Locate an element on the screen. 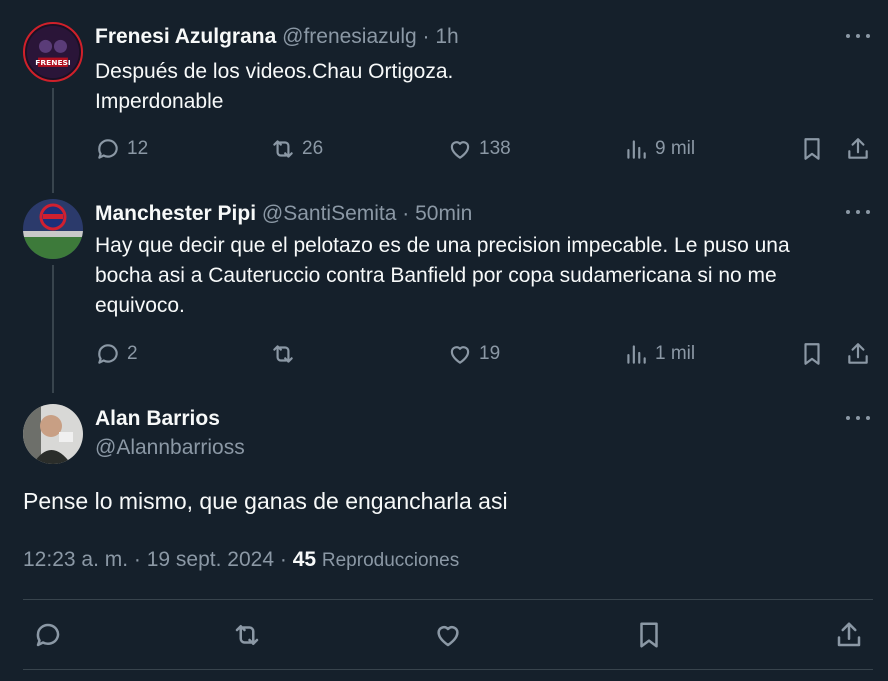 This screenshot has width=888, height=681. tweet-header: Manchester Pipi @SantiSemita · 50min is located at coordinates (283, 214).